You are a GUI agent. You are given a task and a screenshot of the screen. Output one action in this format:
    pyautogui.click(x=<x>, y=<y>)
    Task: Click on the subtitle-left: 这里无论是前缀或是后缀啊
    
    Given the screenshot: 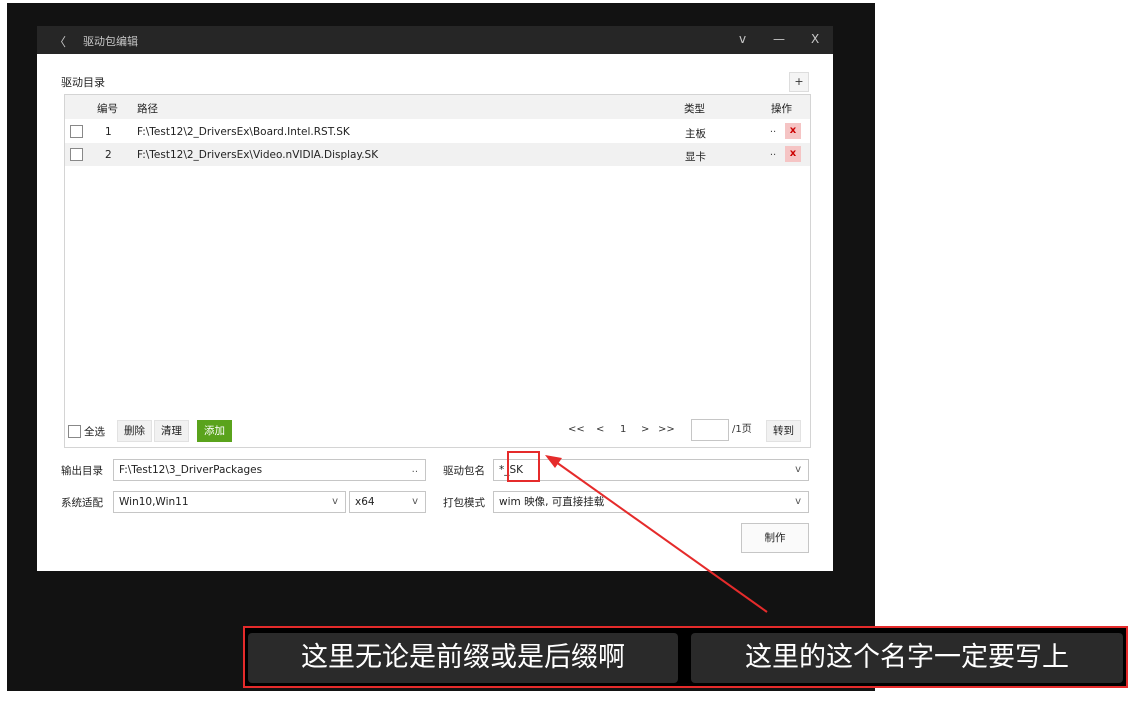 What is the action you would take?
    pyautogui.click(x=463, y=658)
    